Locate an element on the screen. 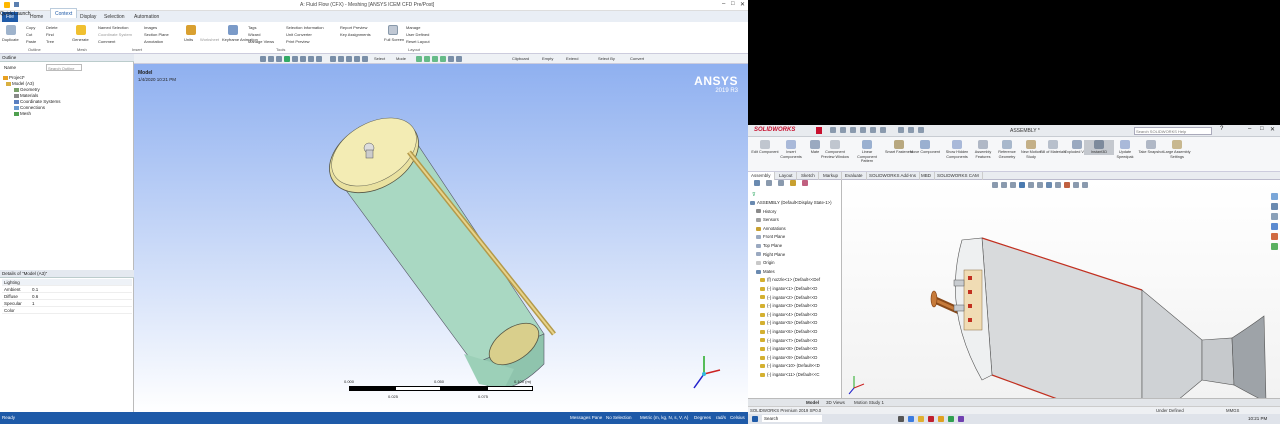  tree-mesh: Mesh is located at coordinates (22, 113).